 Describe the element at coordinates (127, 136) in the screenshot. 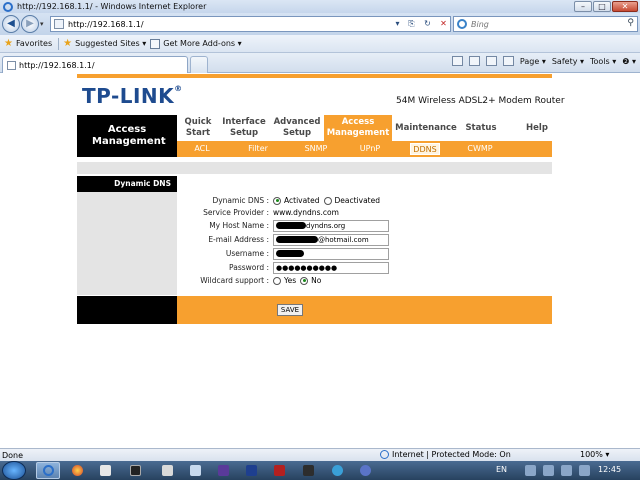

I see `section-title: Access Management` at that location.